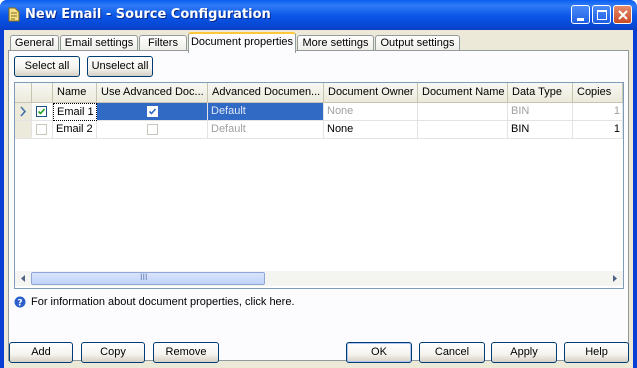 The width and height of the screenshot is (637, 368). I want to click on add-button: Add, so click(41, 352).